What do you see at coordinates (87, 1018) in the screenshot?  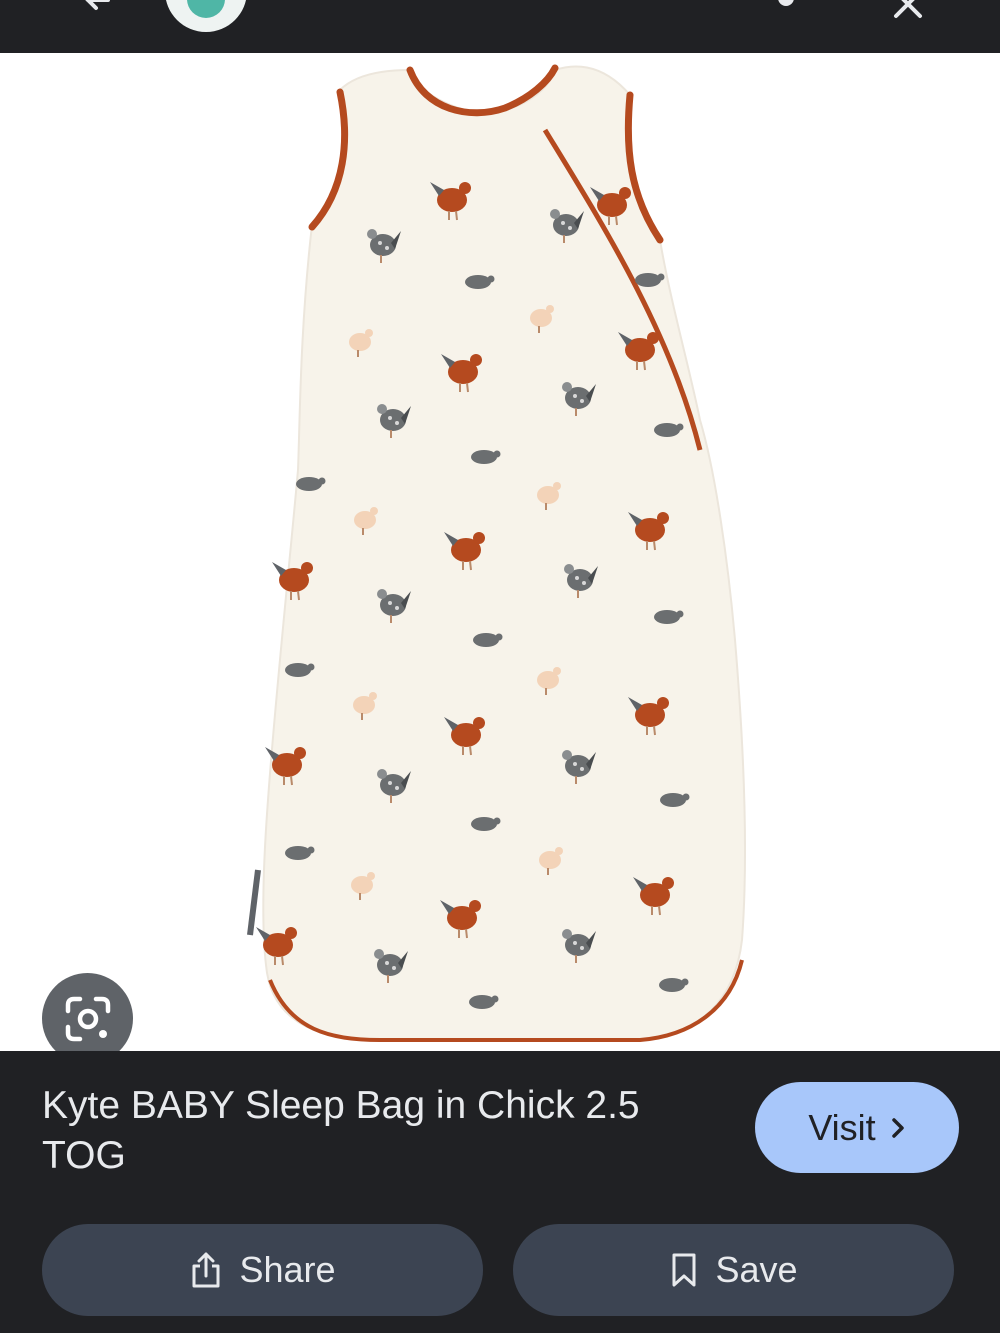 I see `google-lens-icon` at bounding box center [87, 1018].